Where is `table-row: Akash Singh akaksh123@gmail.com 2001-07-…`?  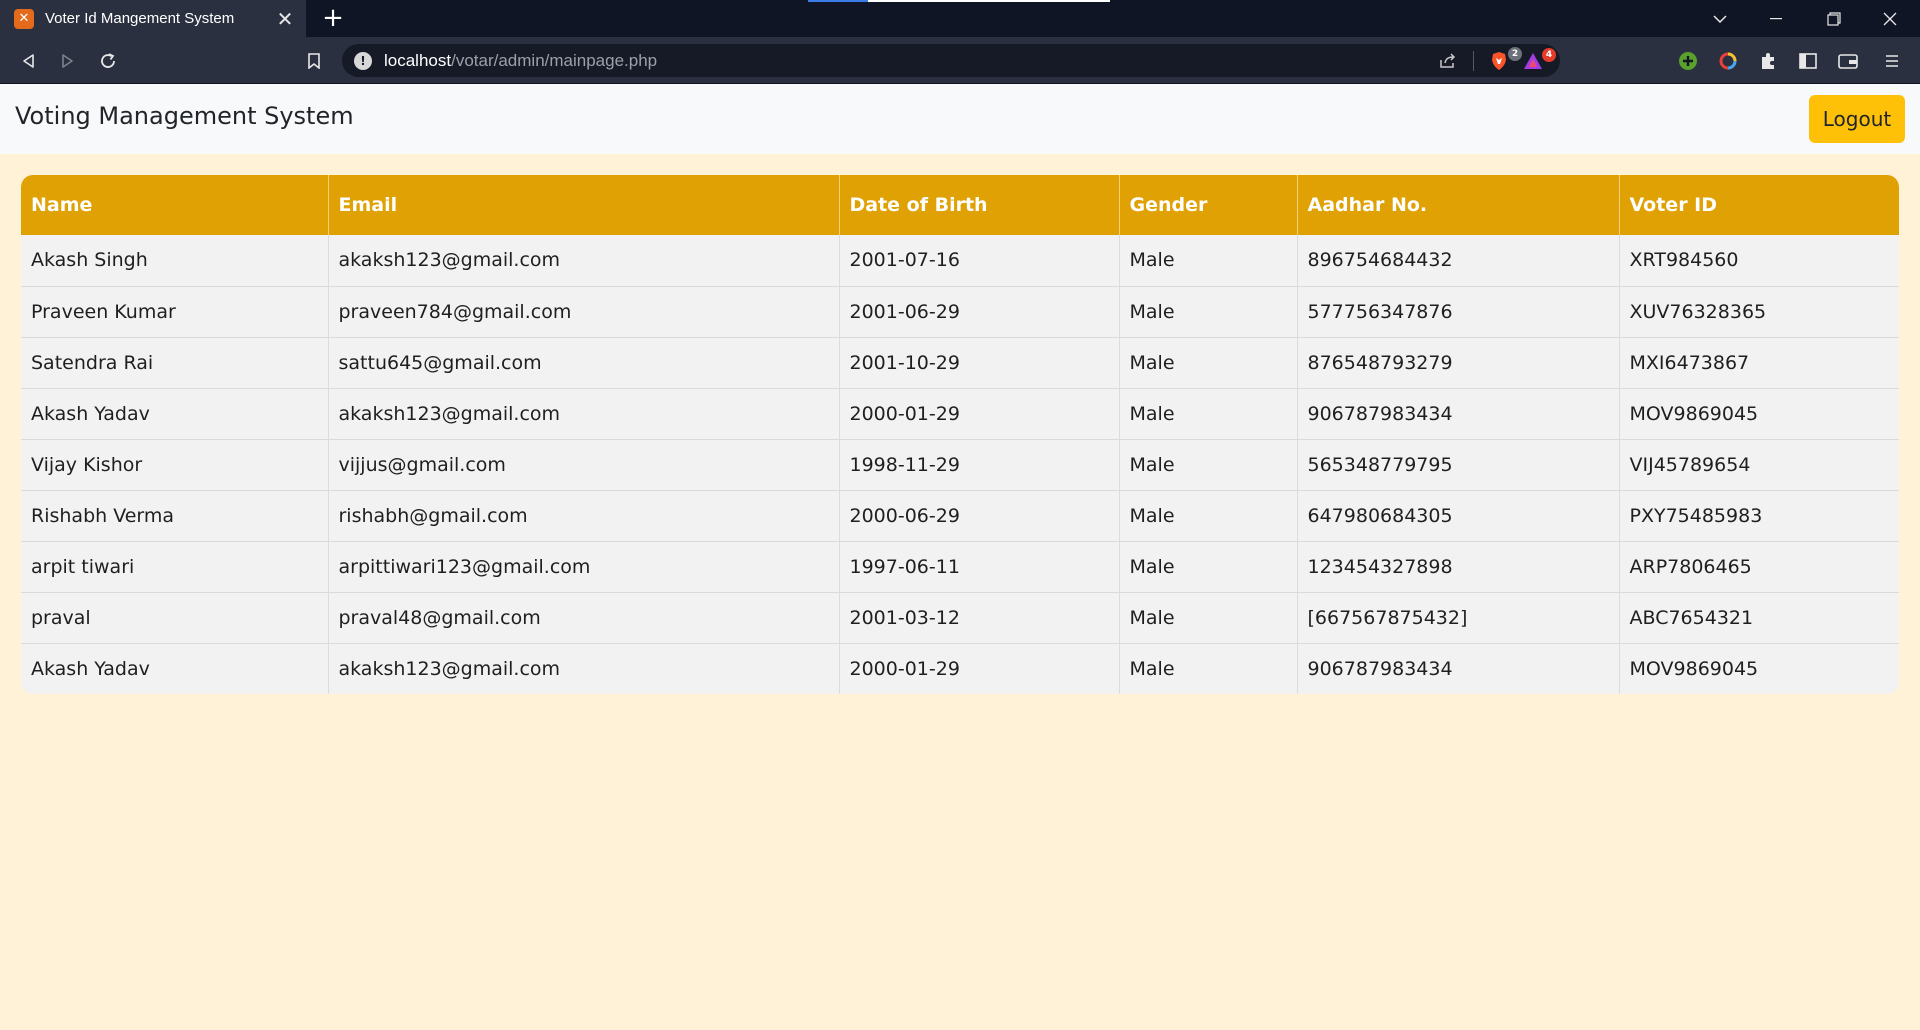 table-row: Akash Singh akaksh123@gmail.com 2001-07-… is located at coordinates (960, 261).